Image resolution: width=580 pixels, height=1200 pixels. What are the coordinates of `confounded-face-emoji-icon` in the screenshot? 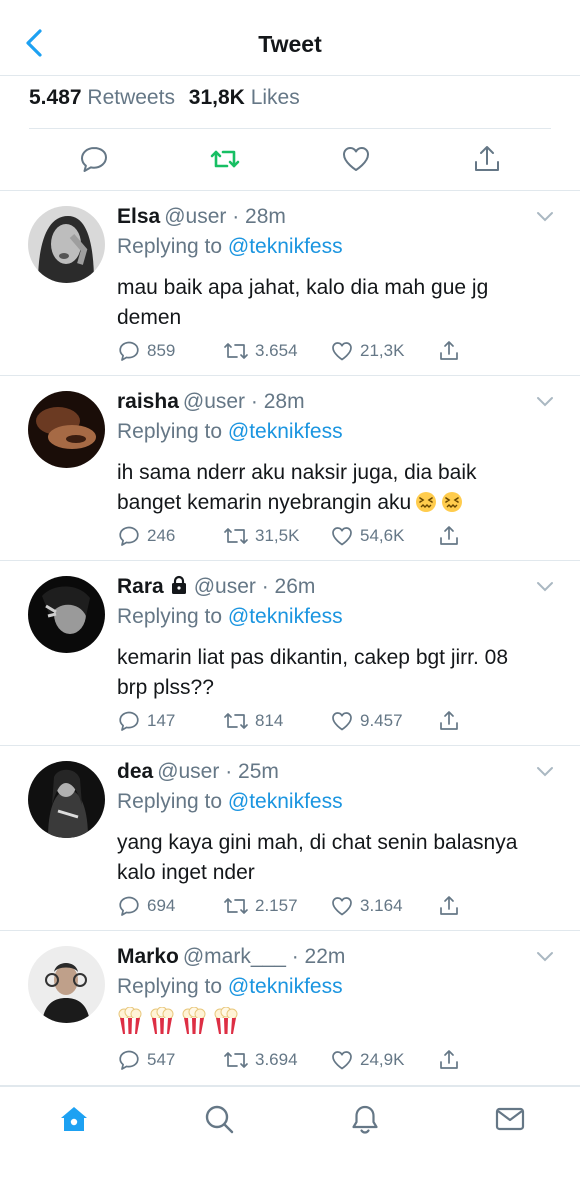 It's located at (452, 502).